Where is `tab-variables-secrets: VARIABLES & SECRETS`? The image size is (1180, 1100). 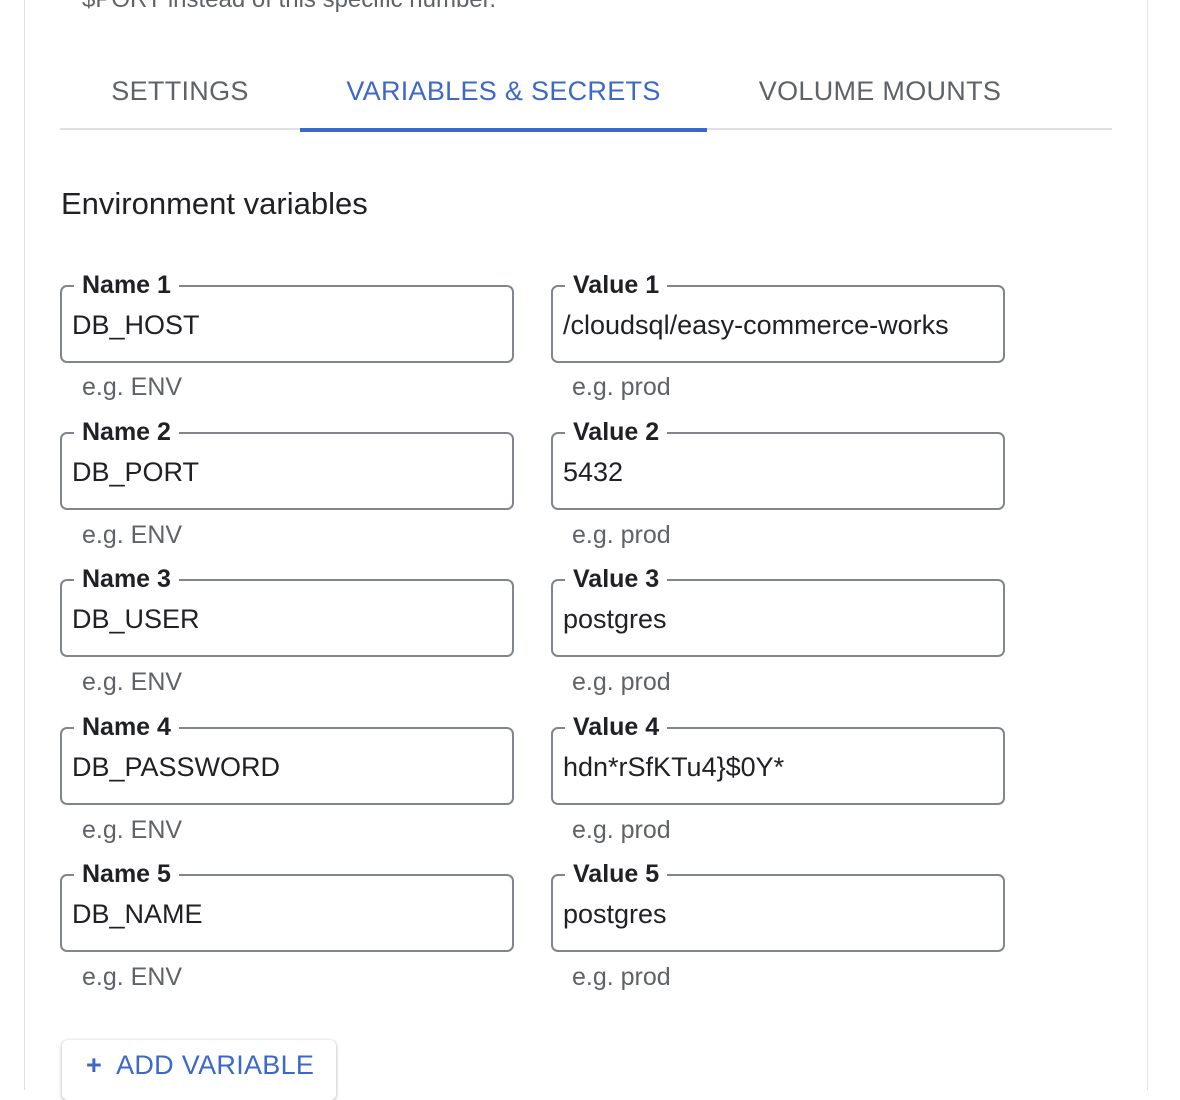 tab-variables-secrets: VARIABLES & SECRETS is located at coordinates (503, 92).